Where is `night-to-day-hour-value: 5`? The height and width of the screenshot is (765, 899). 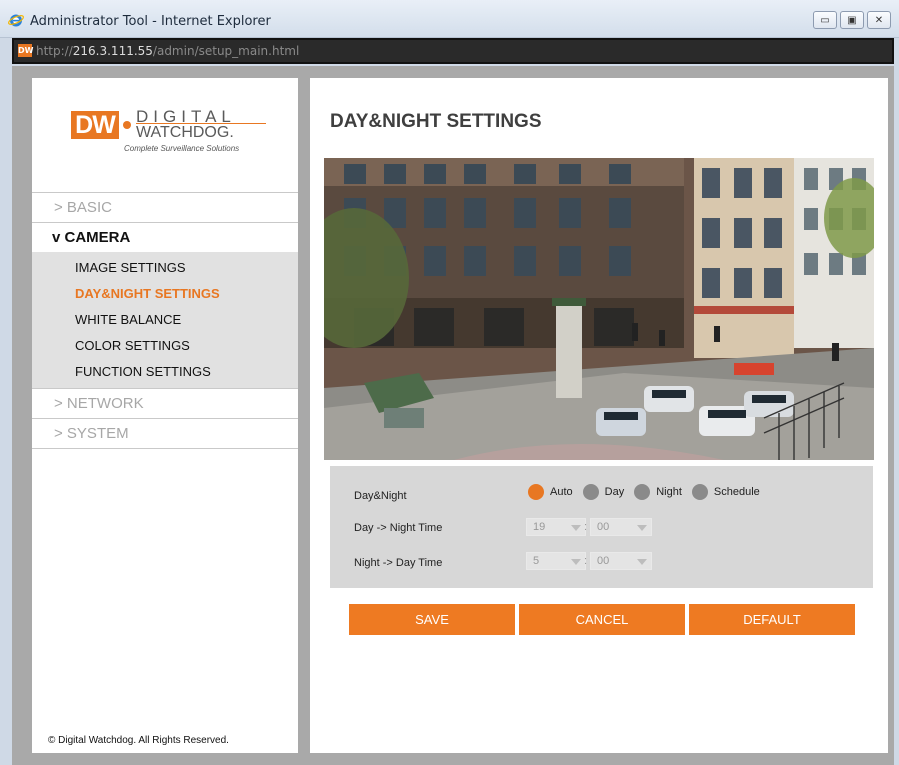 night-to-day-hour-value: 5 is located at coordinates (536, 561).